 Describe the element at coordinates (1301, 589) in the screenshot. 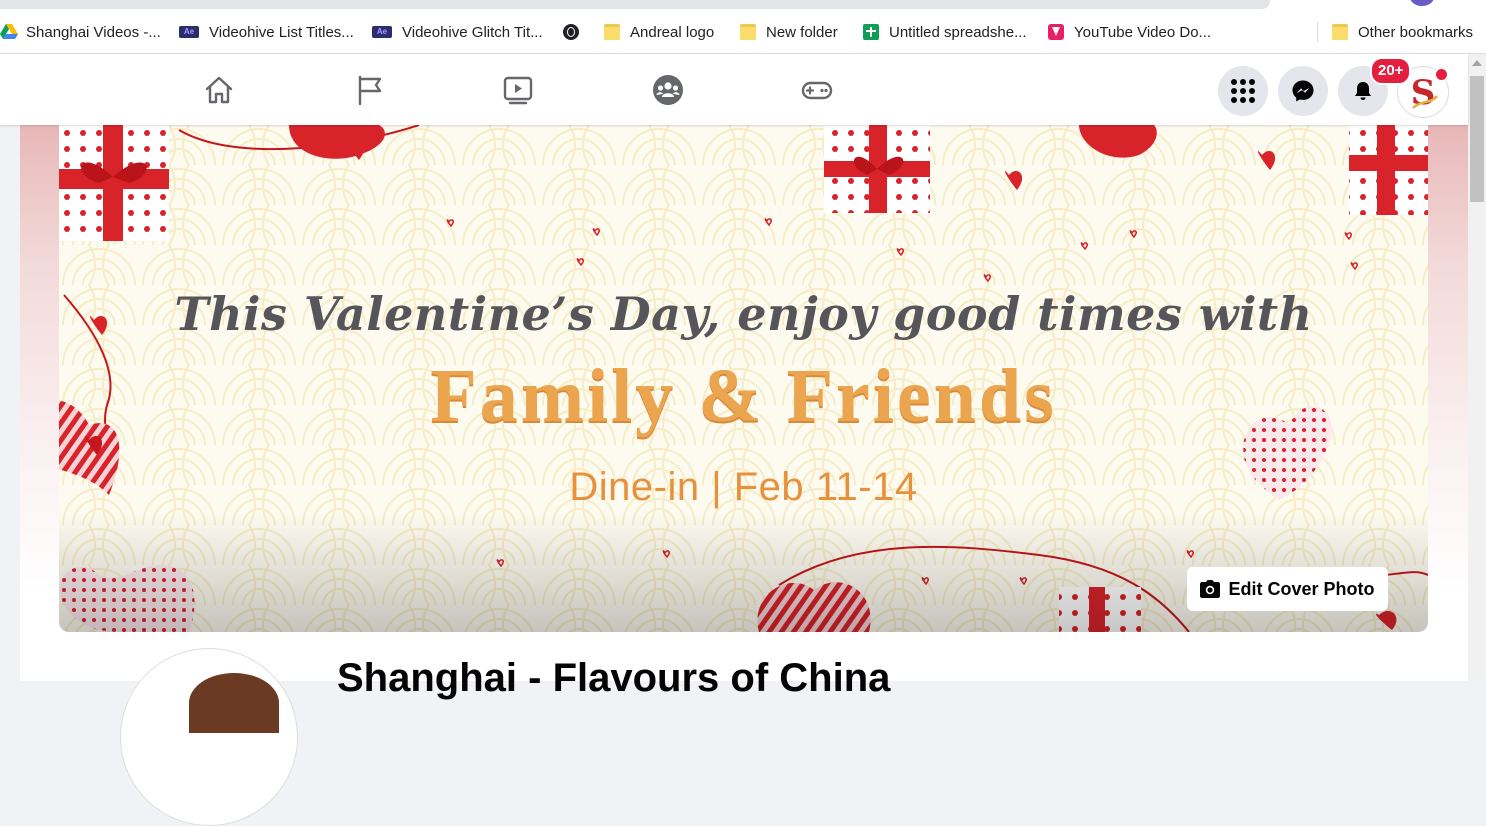

I see `edit-cover-label: Edit Cover Photo` at that location.